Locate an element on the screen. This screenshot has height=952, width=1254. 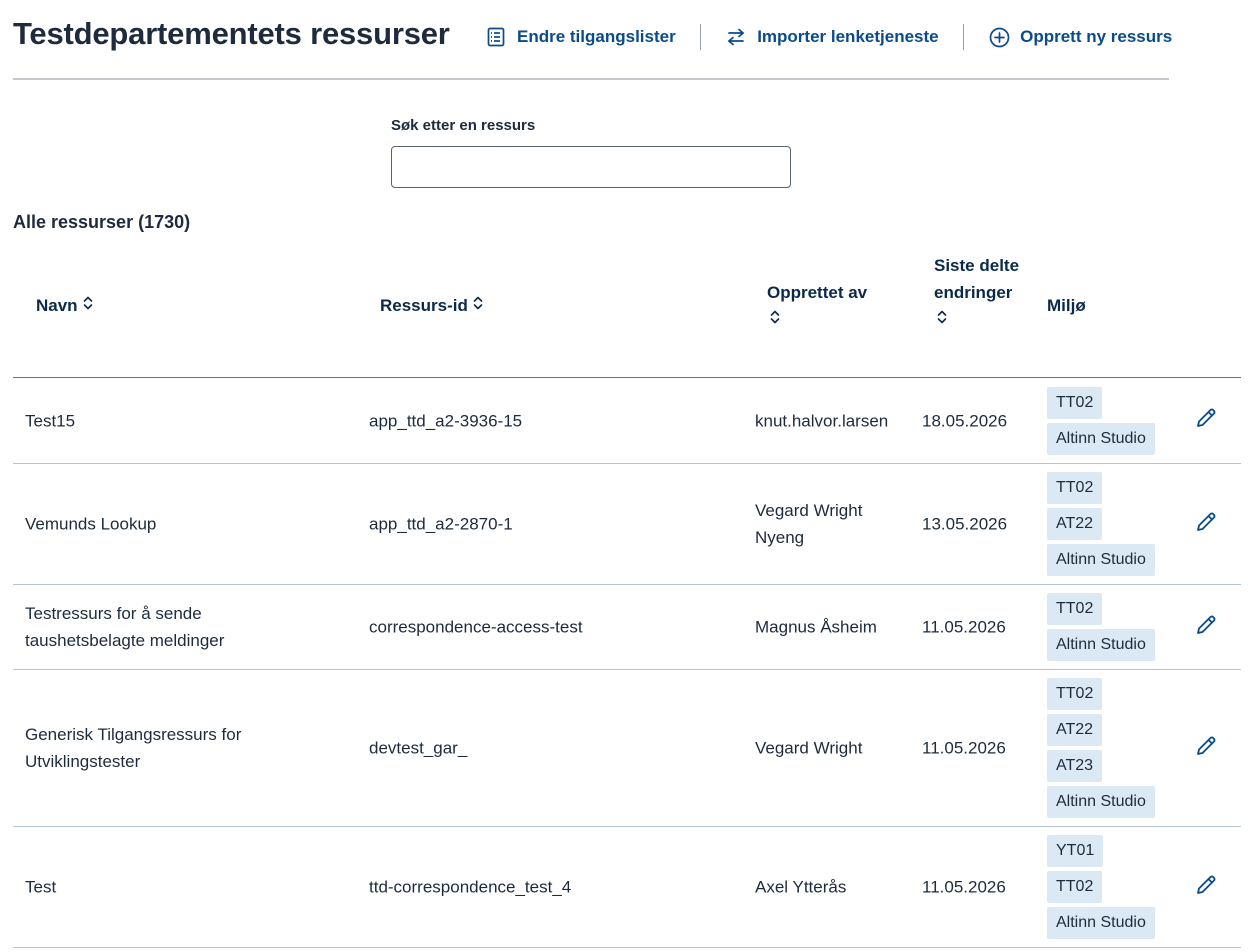
column-header-name: Navn is located at coordinates (65, 306).